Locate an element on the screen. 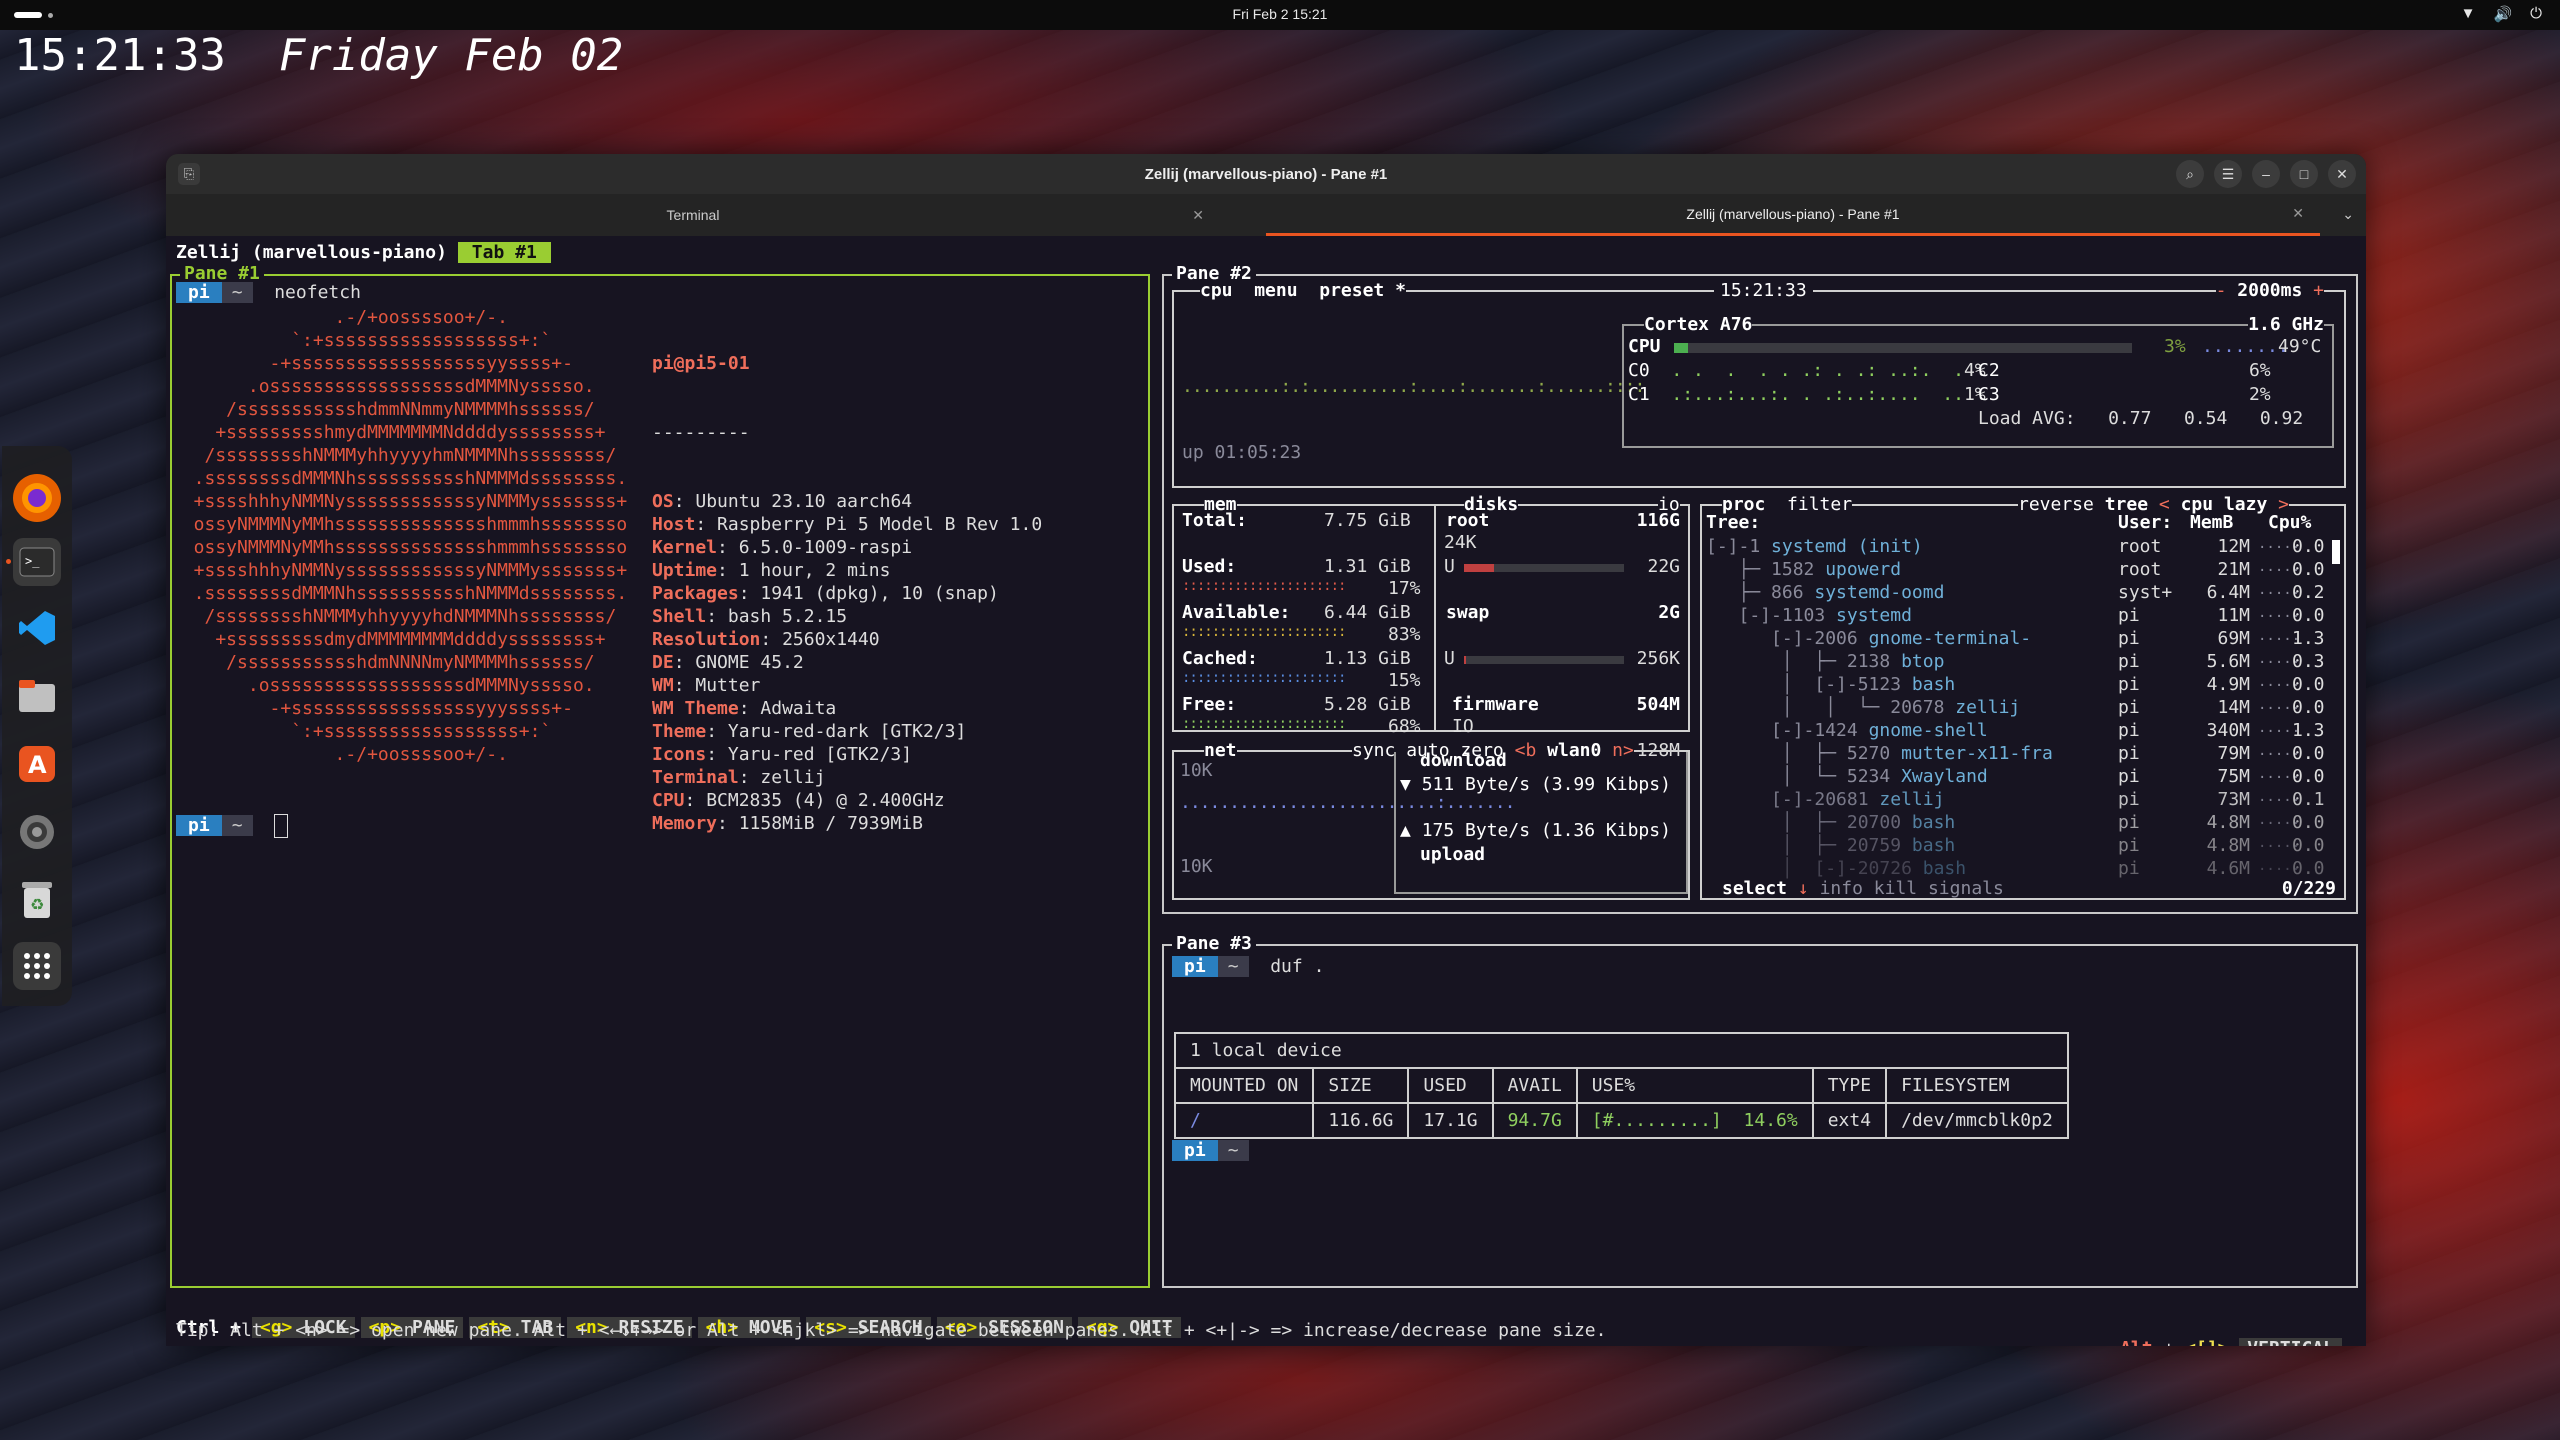 The height and width of the screenshot is (1440, 2560). proc-cpu: 1.3 is located at coordinates (2308, 638).